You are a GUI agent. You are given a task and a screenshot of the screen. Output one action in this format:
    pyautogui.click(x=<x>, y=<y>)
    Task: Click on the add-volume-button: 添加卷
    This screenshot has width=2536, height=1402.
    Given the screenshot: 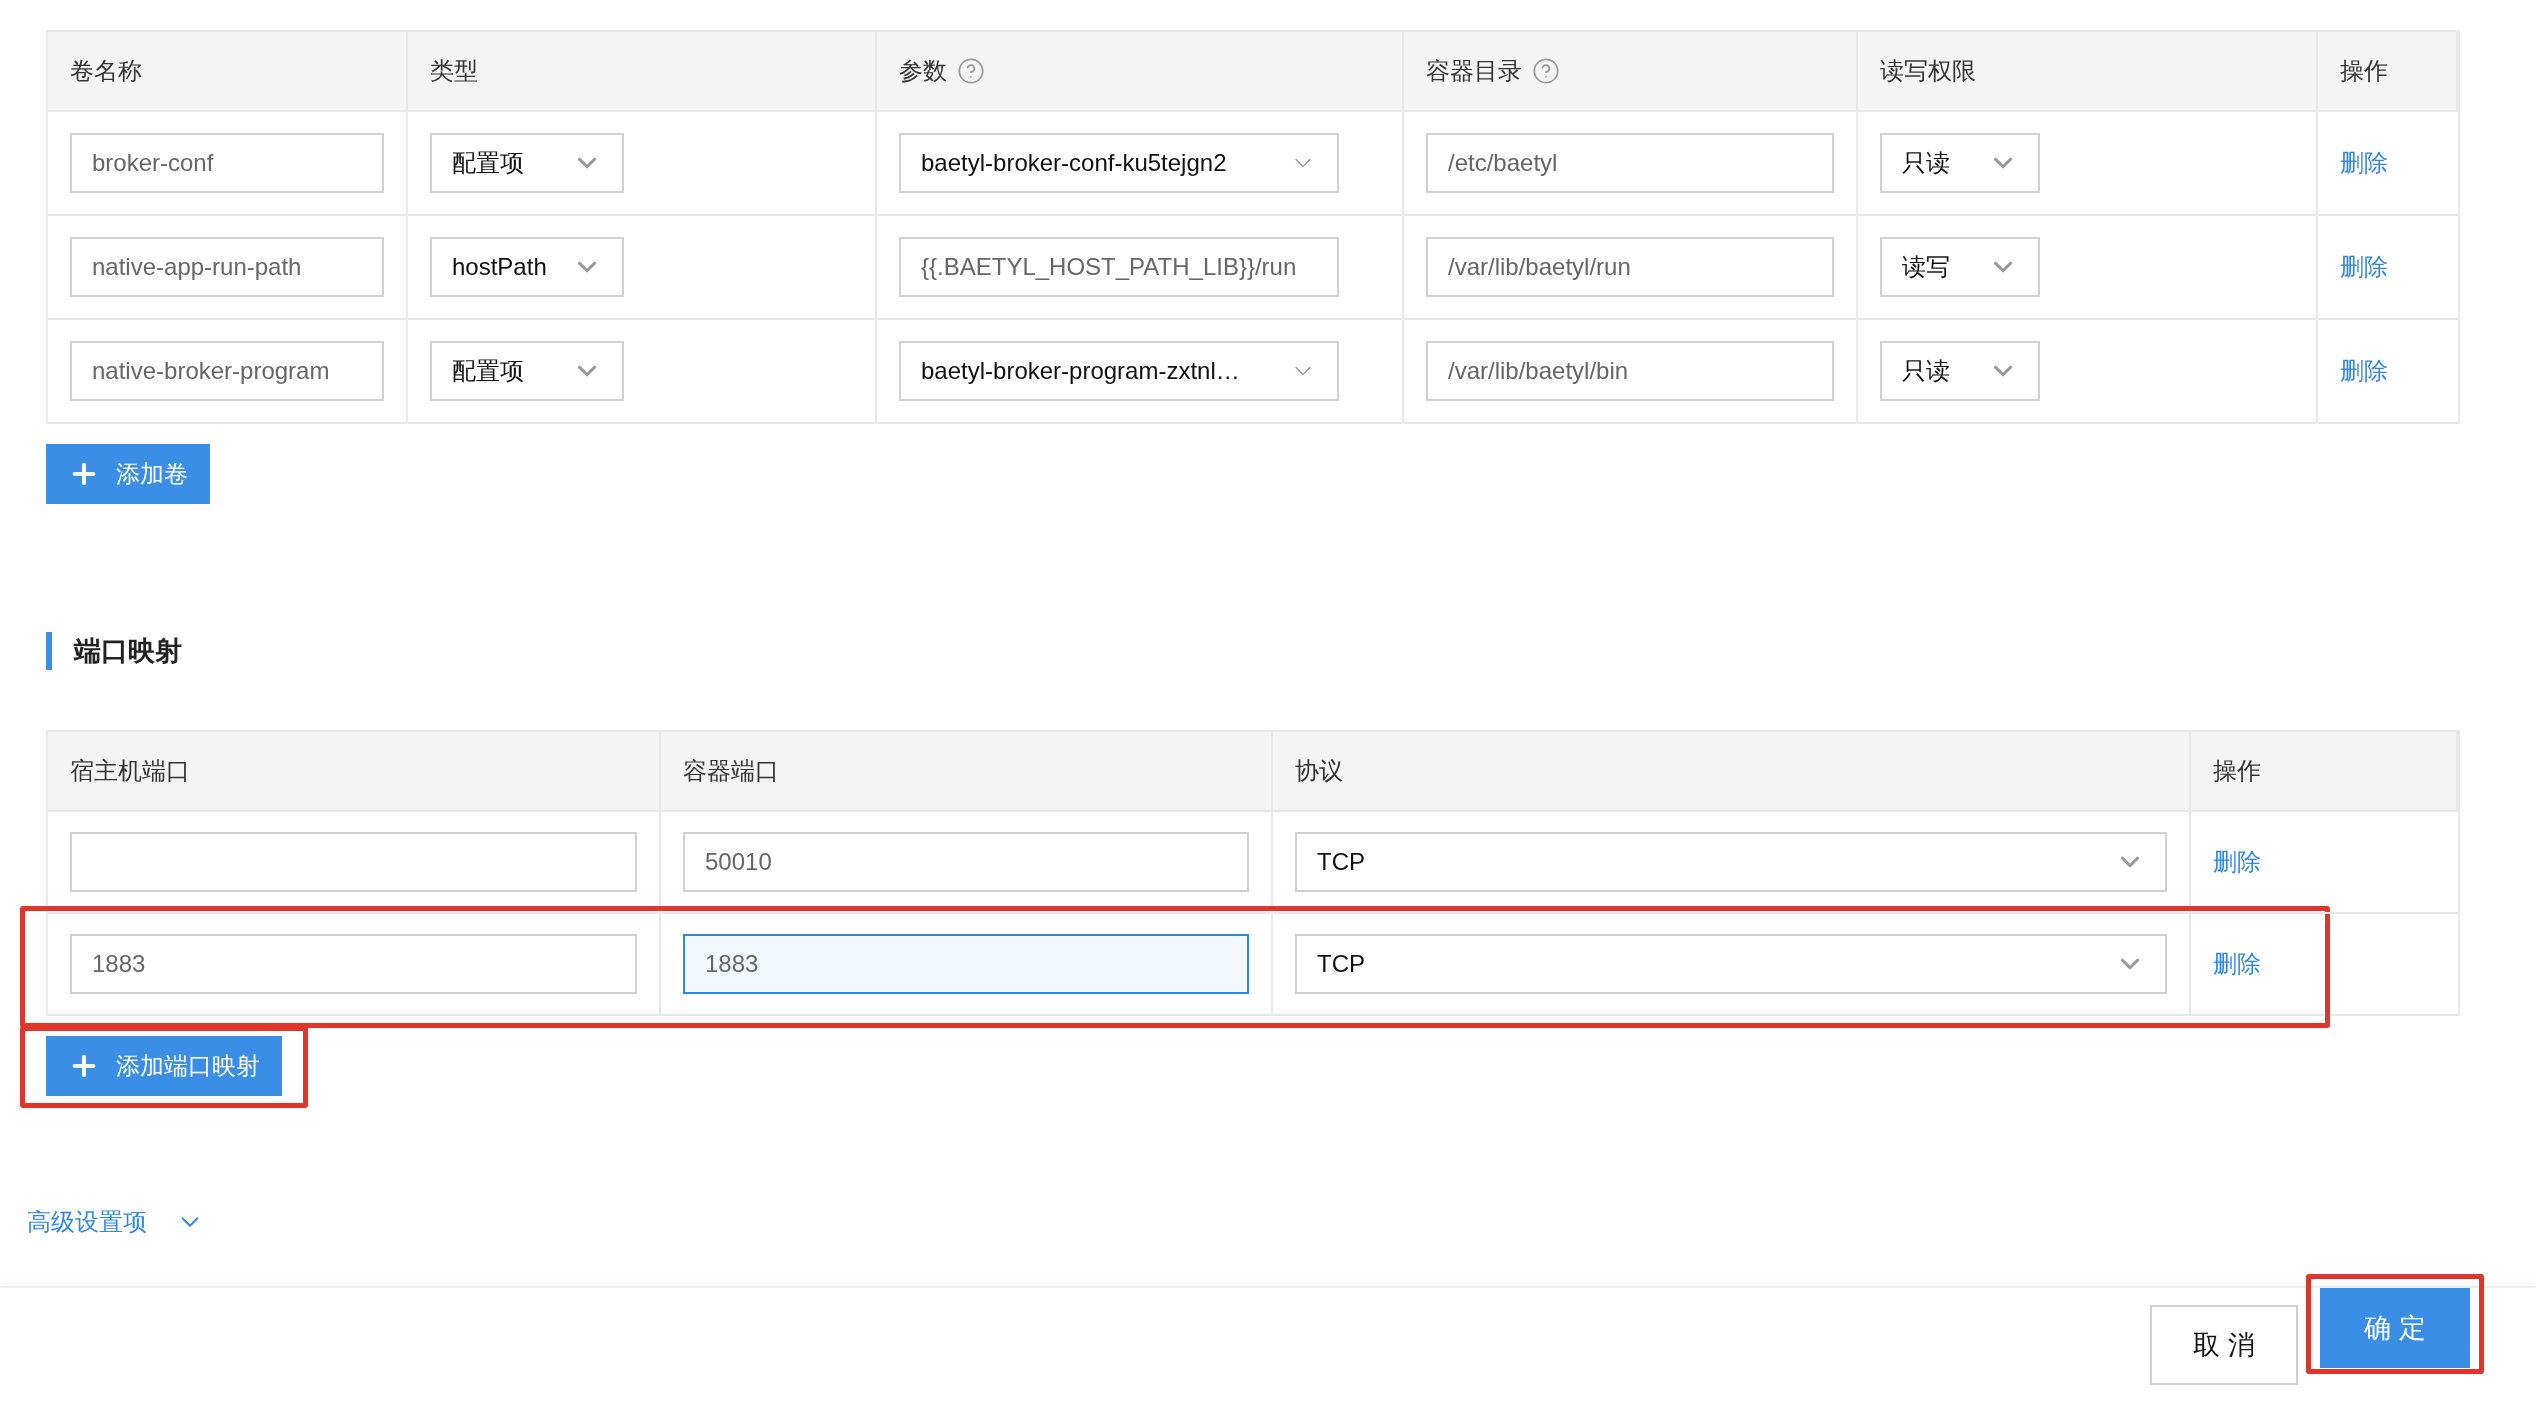 What is the action you would take?
    pyautogui.click(x=128, y=474)
    